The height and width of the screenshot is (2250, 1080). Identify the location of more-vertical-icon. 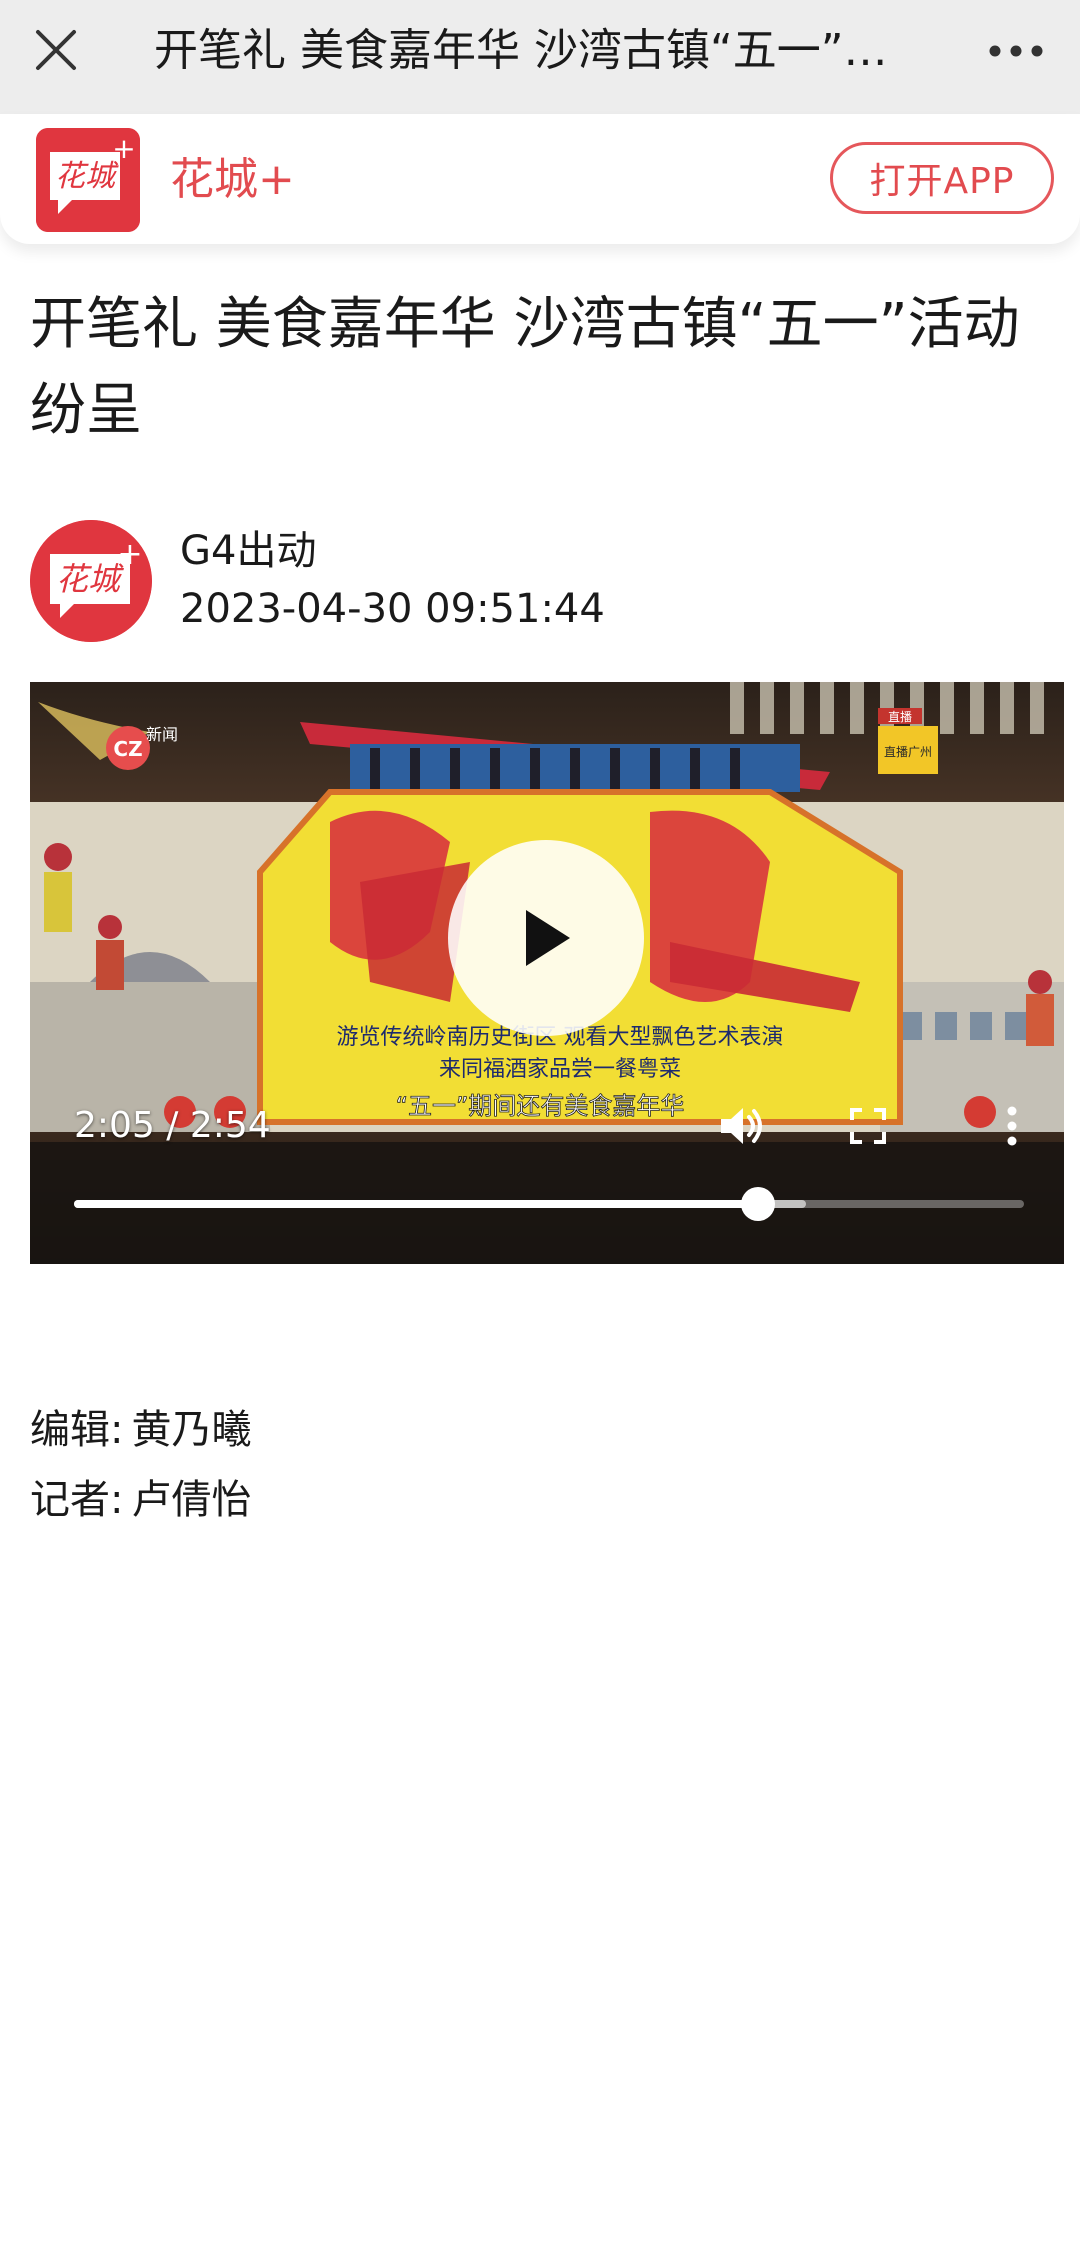
(1012, 1126).